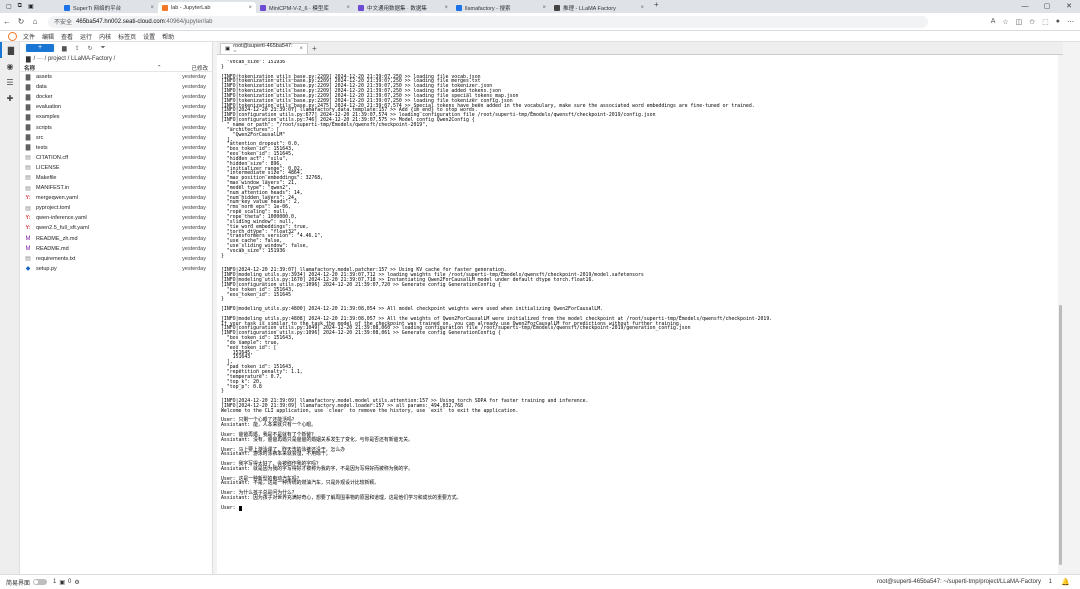  I want to click on favorites-bar-icon: ✩, so click(1032, 22).